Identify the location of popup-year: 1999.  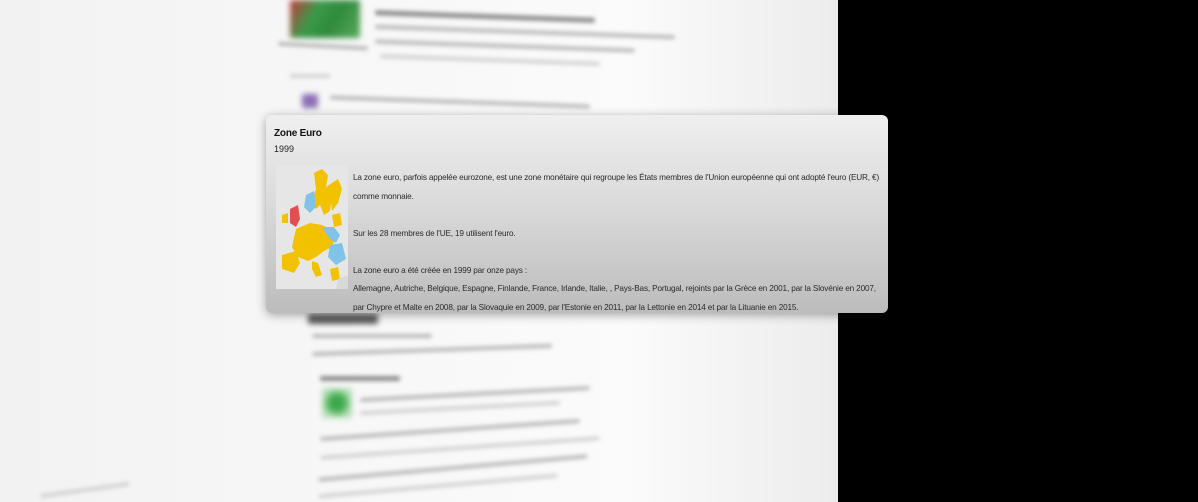
(284, 149).